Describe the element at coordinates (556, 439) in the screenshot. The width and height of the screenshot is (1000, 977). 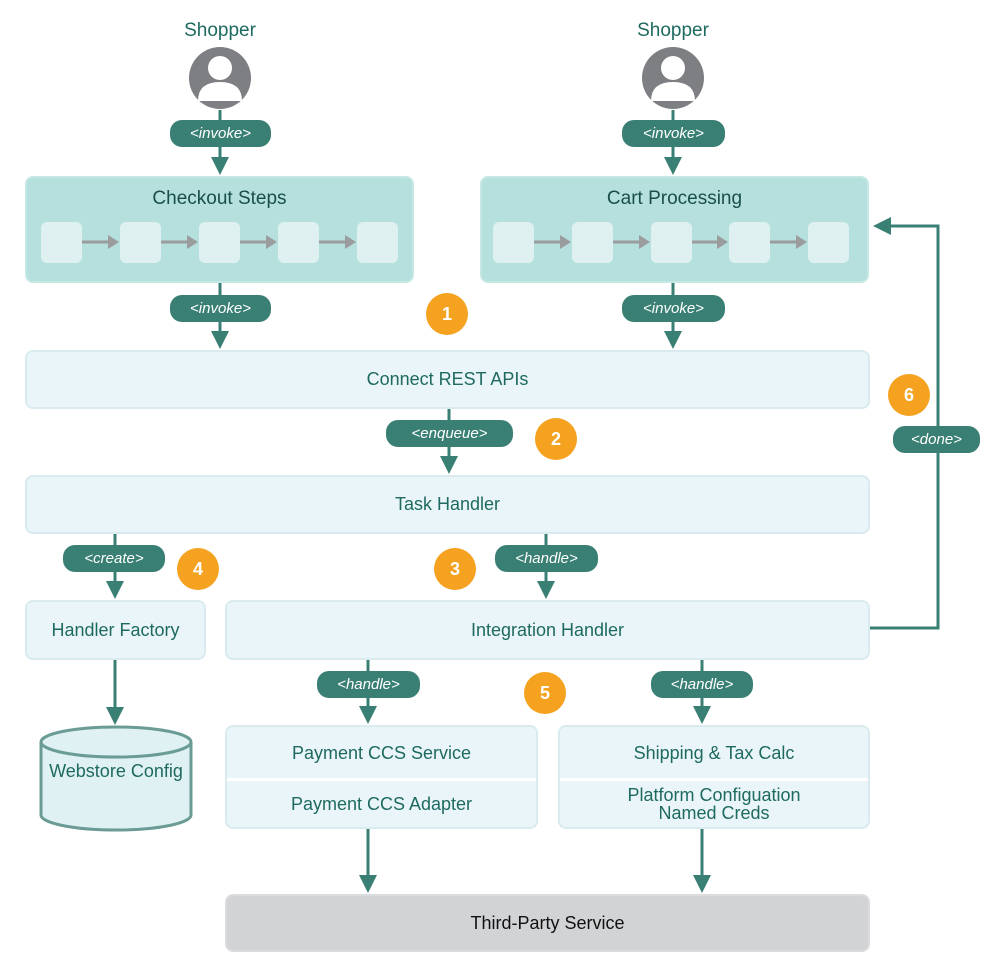
I see `step-badge-2: 2` at that location.